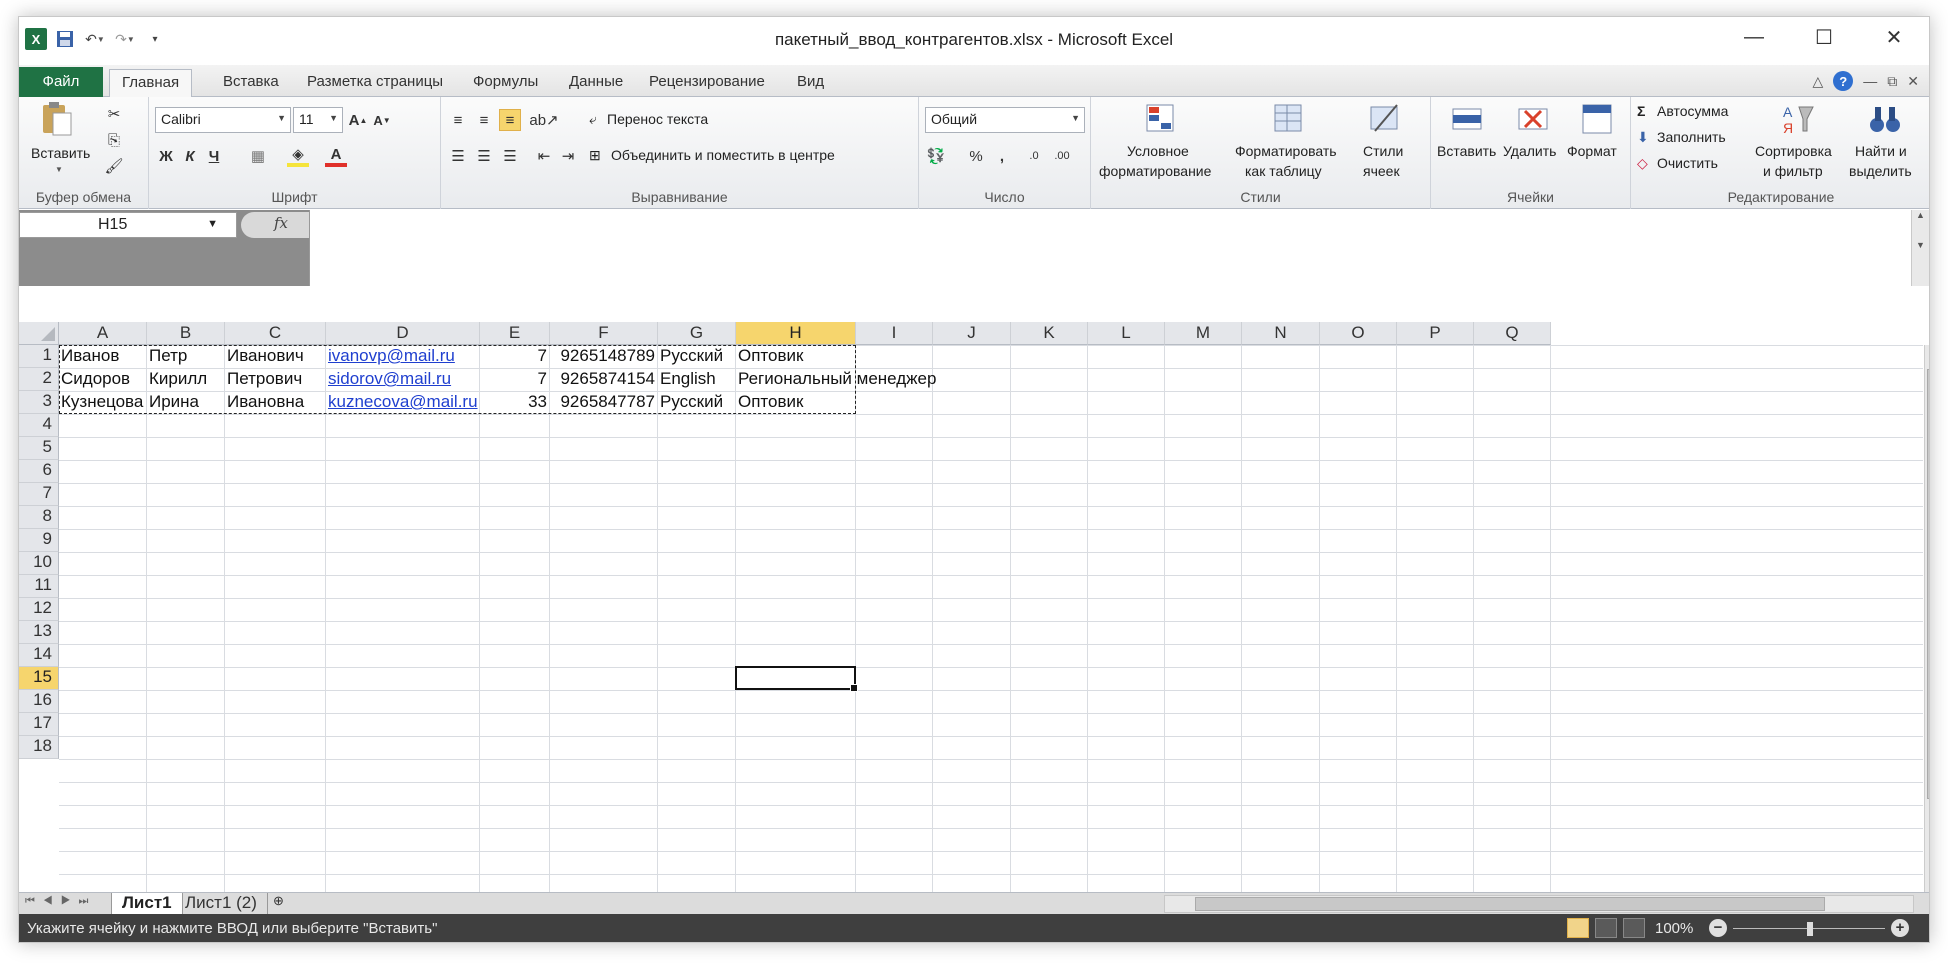  I want to click on column-header-l: L, so click(1126, 333).